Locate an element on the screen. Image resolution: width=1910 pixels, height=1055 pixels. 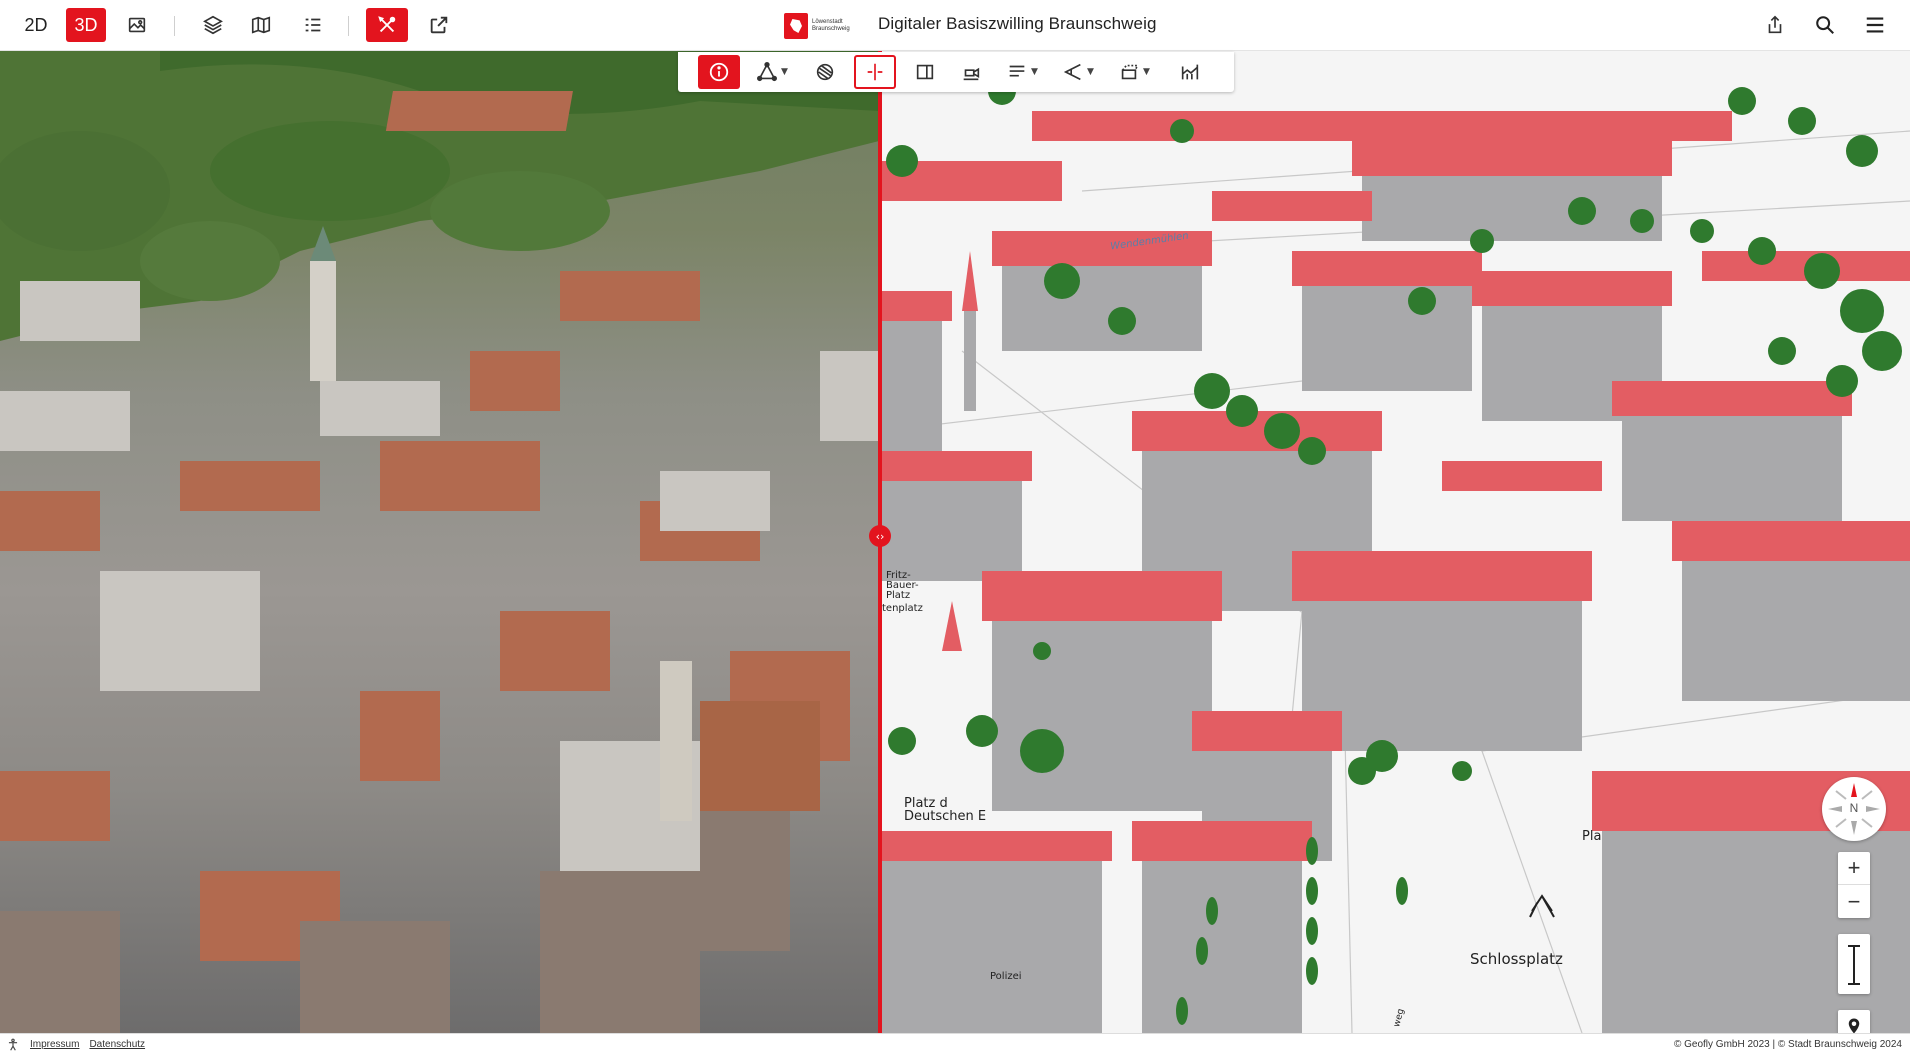
brand-line-2: Braunschweig is located at coordinates (831, 29).